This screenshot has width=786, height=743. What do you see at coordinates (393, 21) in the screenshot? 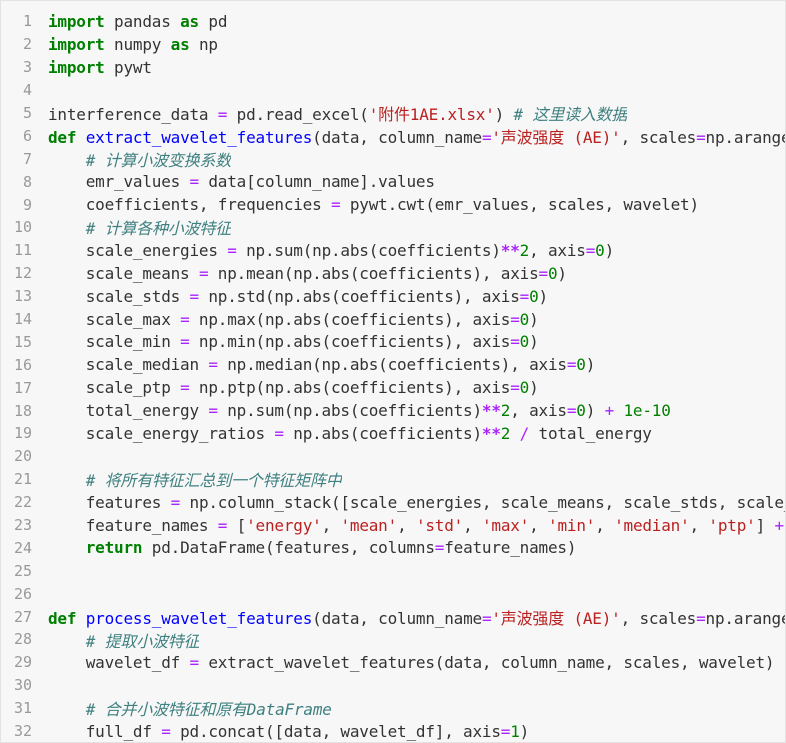
I see `code-line: 1 import pandas as pd` at bounding box center [393, 21].